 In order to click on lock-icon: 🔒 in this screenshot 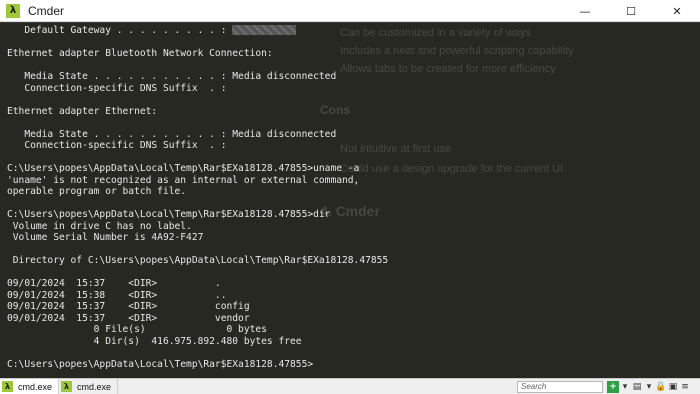, I will do `click(661, 387)`.